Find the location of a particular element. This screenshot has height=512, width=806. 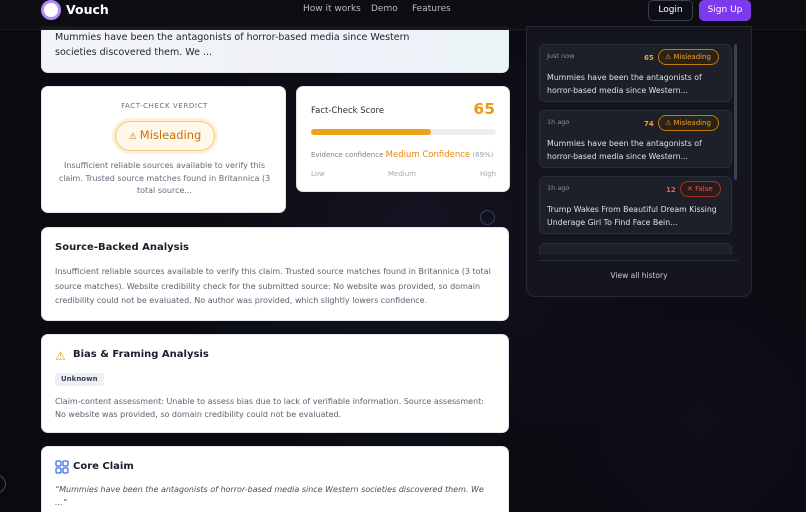

login-button: Login is located at coordinates (670, 10).